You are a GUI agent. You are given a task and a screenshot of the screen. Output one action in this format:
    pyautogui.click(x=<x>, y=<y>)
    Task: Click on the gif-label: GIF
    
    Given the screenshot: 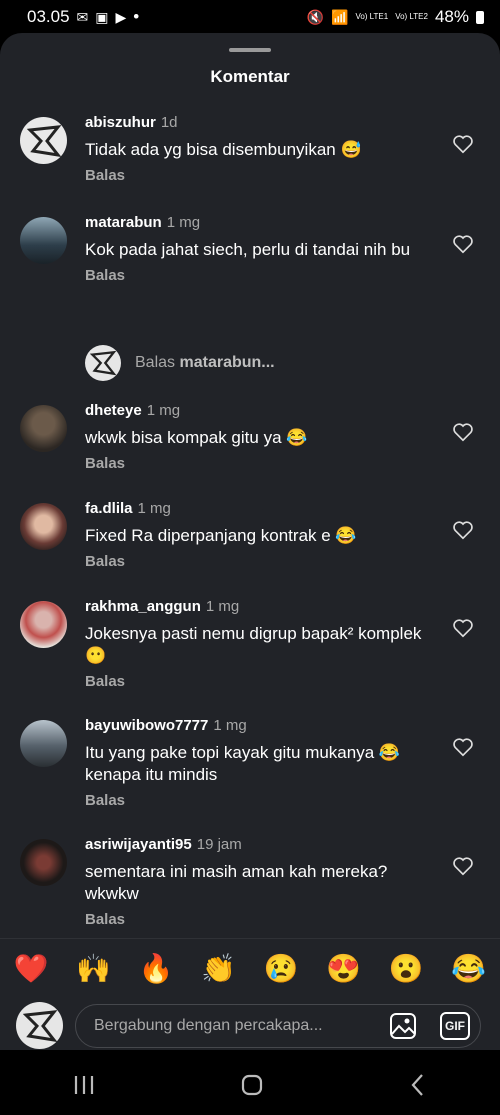 What is the action you would take?
    pyautogui.click(x=455, y=1025)
    